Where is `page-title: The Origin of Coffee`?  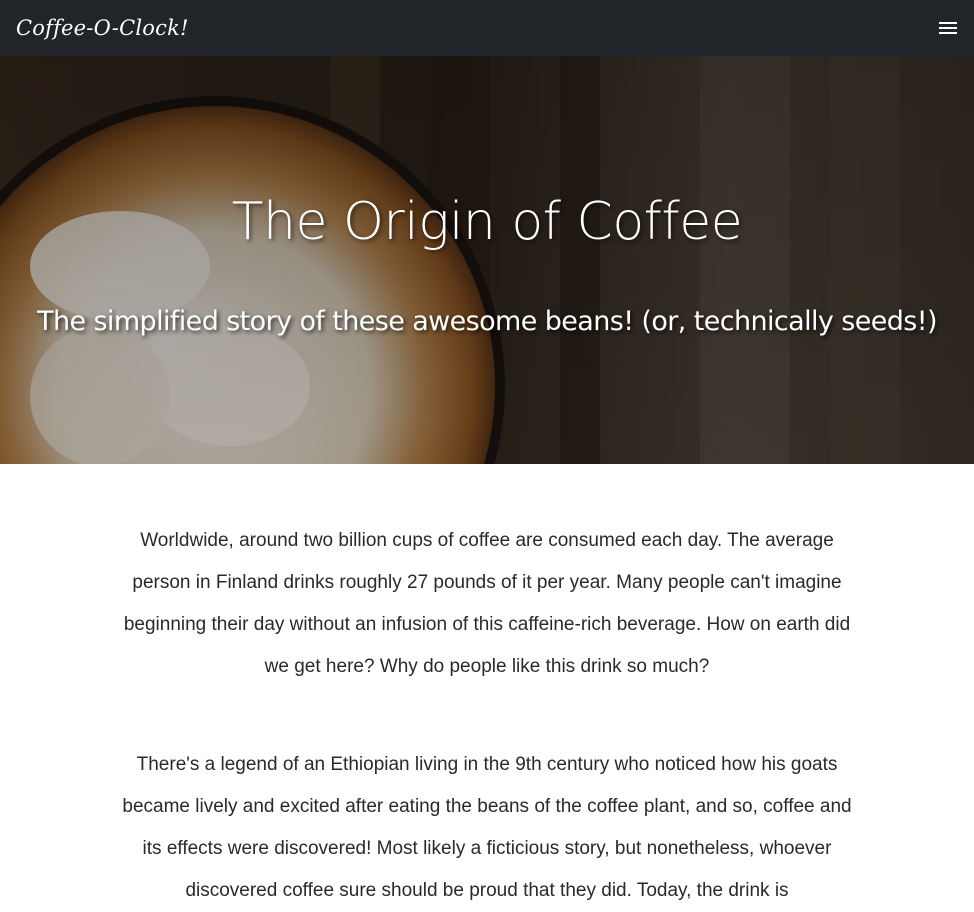
page-title: The Origin of Coffee is located at coordinates (487, 222).